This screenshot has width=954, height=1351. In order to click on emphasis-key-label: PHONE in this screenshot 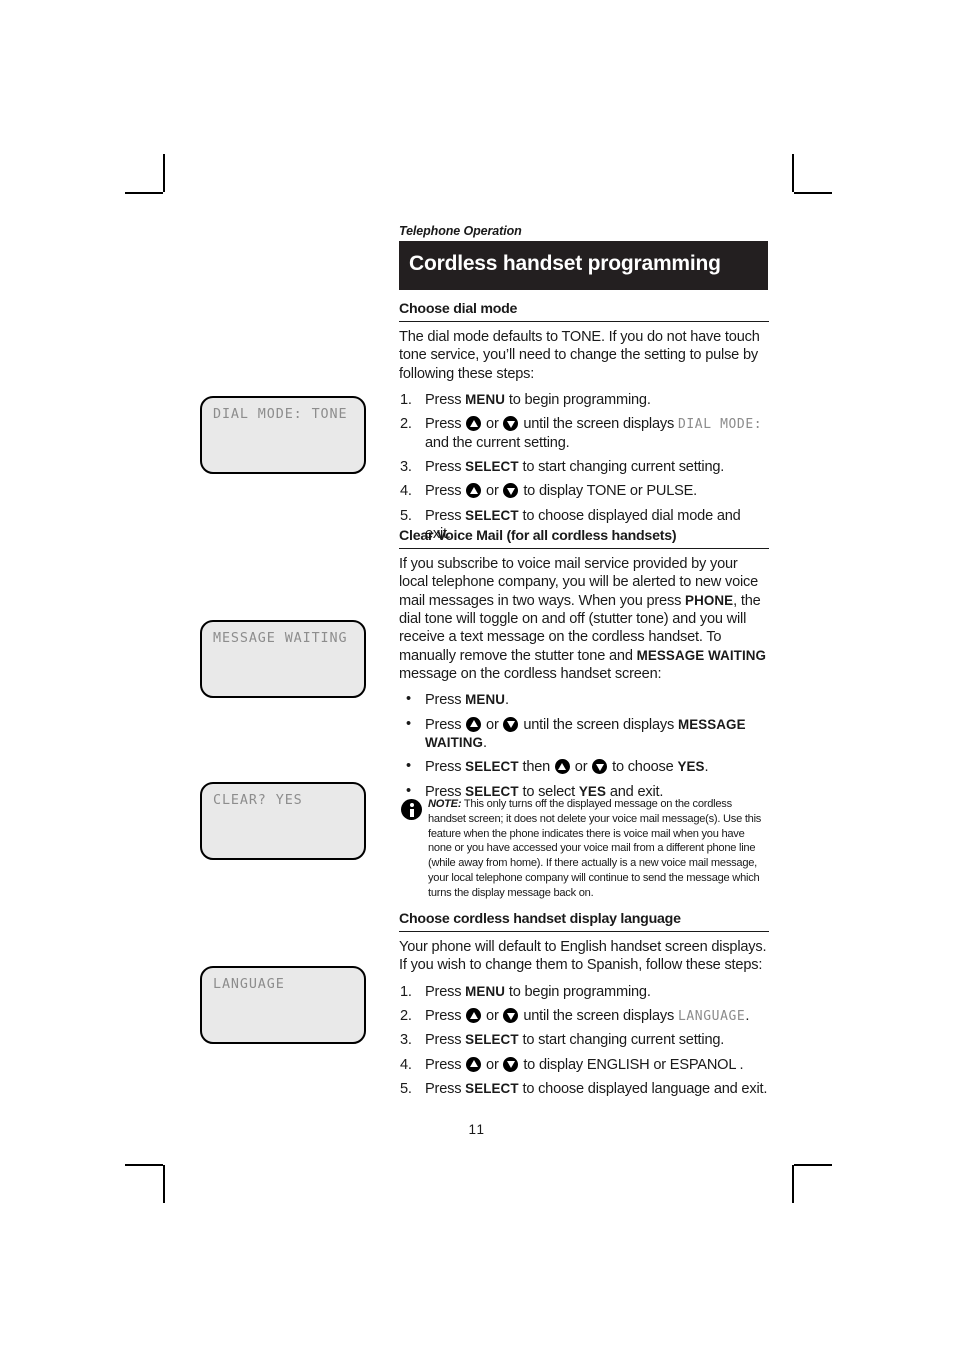, I will do `click(709, 600)`.